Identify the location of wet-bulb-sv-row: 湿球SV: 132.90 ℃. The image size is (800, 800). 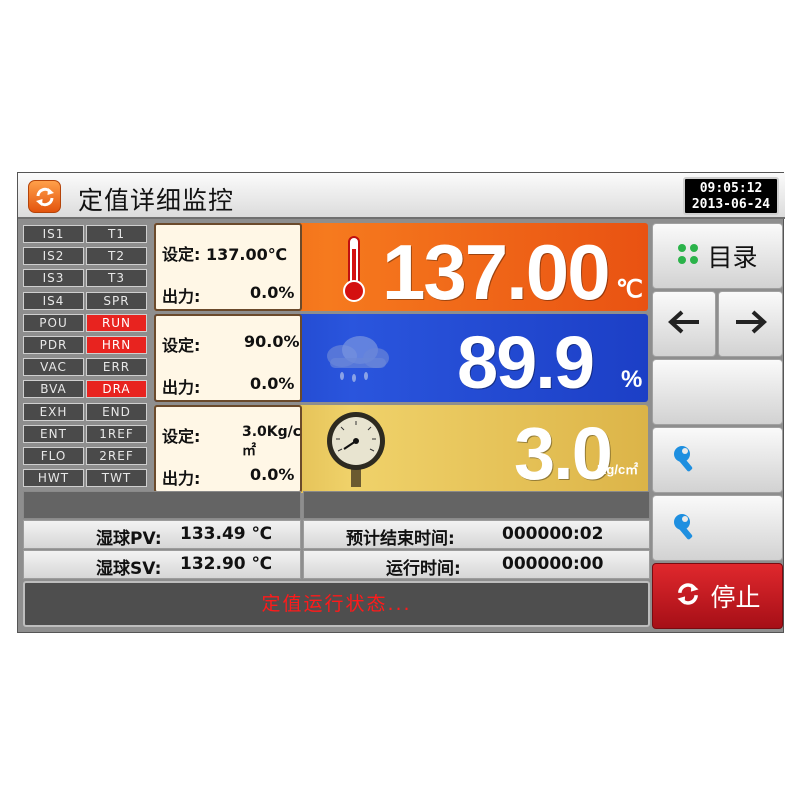
(162, 564).